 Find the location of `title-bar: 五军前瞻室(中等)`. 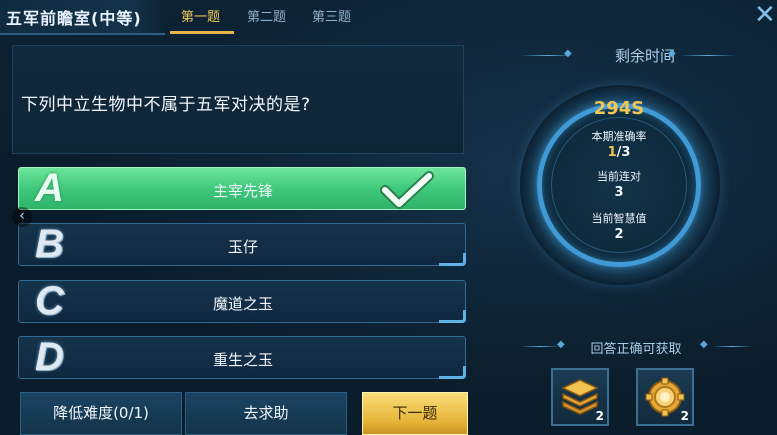

title-bar: 五军前瞻室(中等) is located at coordinates (82, 17).